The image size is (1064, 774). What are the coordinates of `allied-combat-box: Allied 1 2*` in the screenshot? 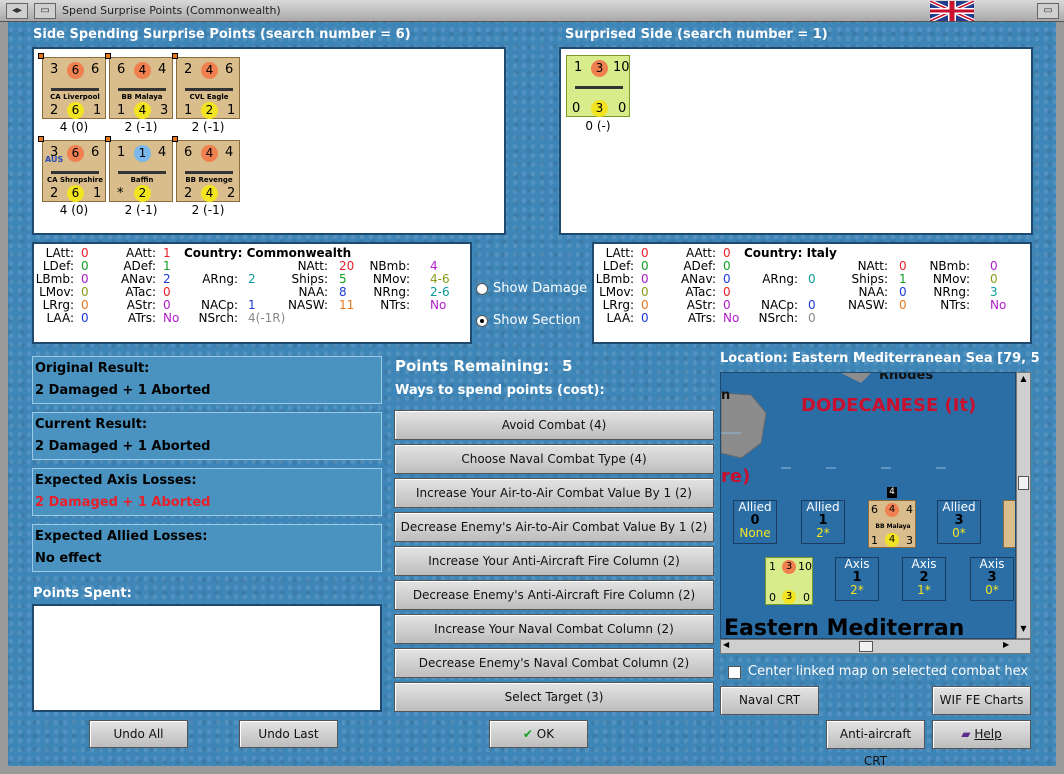 It's located at (823, 522).